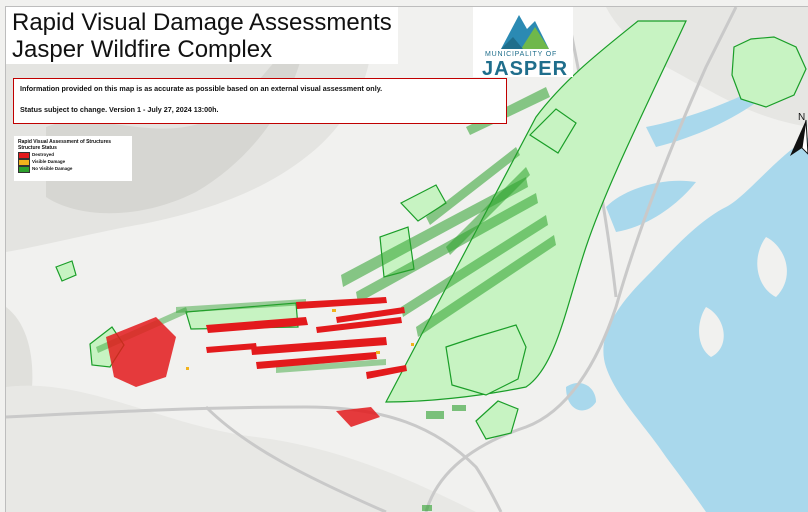 This screenshot has height=512, width=808. I want to click on north-arrow-icon, so click(799, 137).